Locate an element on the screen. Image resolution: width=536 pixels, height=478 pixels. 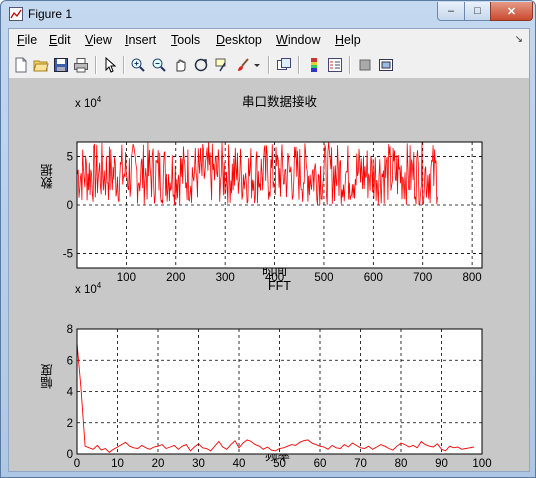
x-tick-label: 20 is located at coordinates (158, 464).